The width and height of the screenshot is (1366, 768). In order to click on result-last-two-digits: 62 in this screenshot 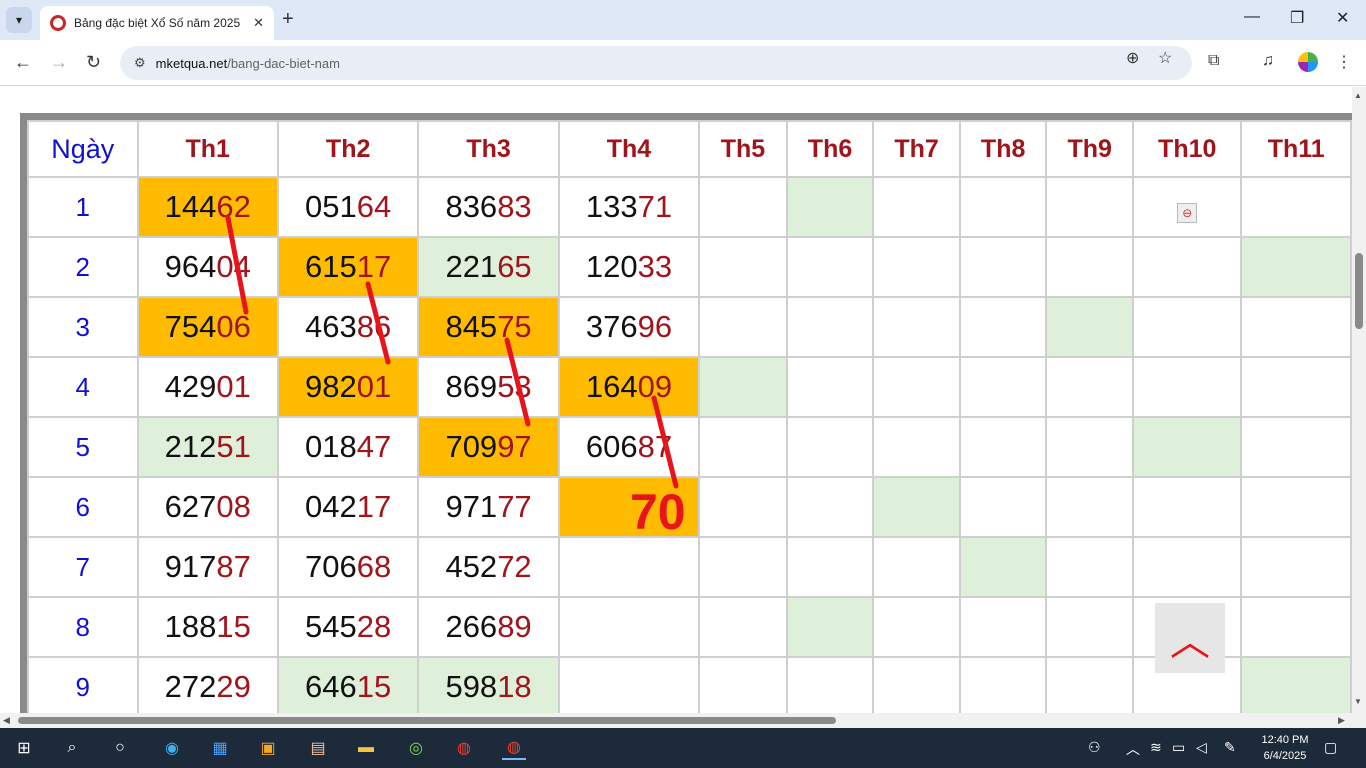, I will do `click(233, 206)`.